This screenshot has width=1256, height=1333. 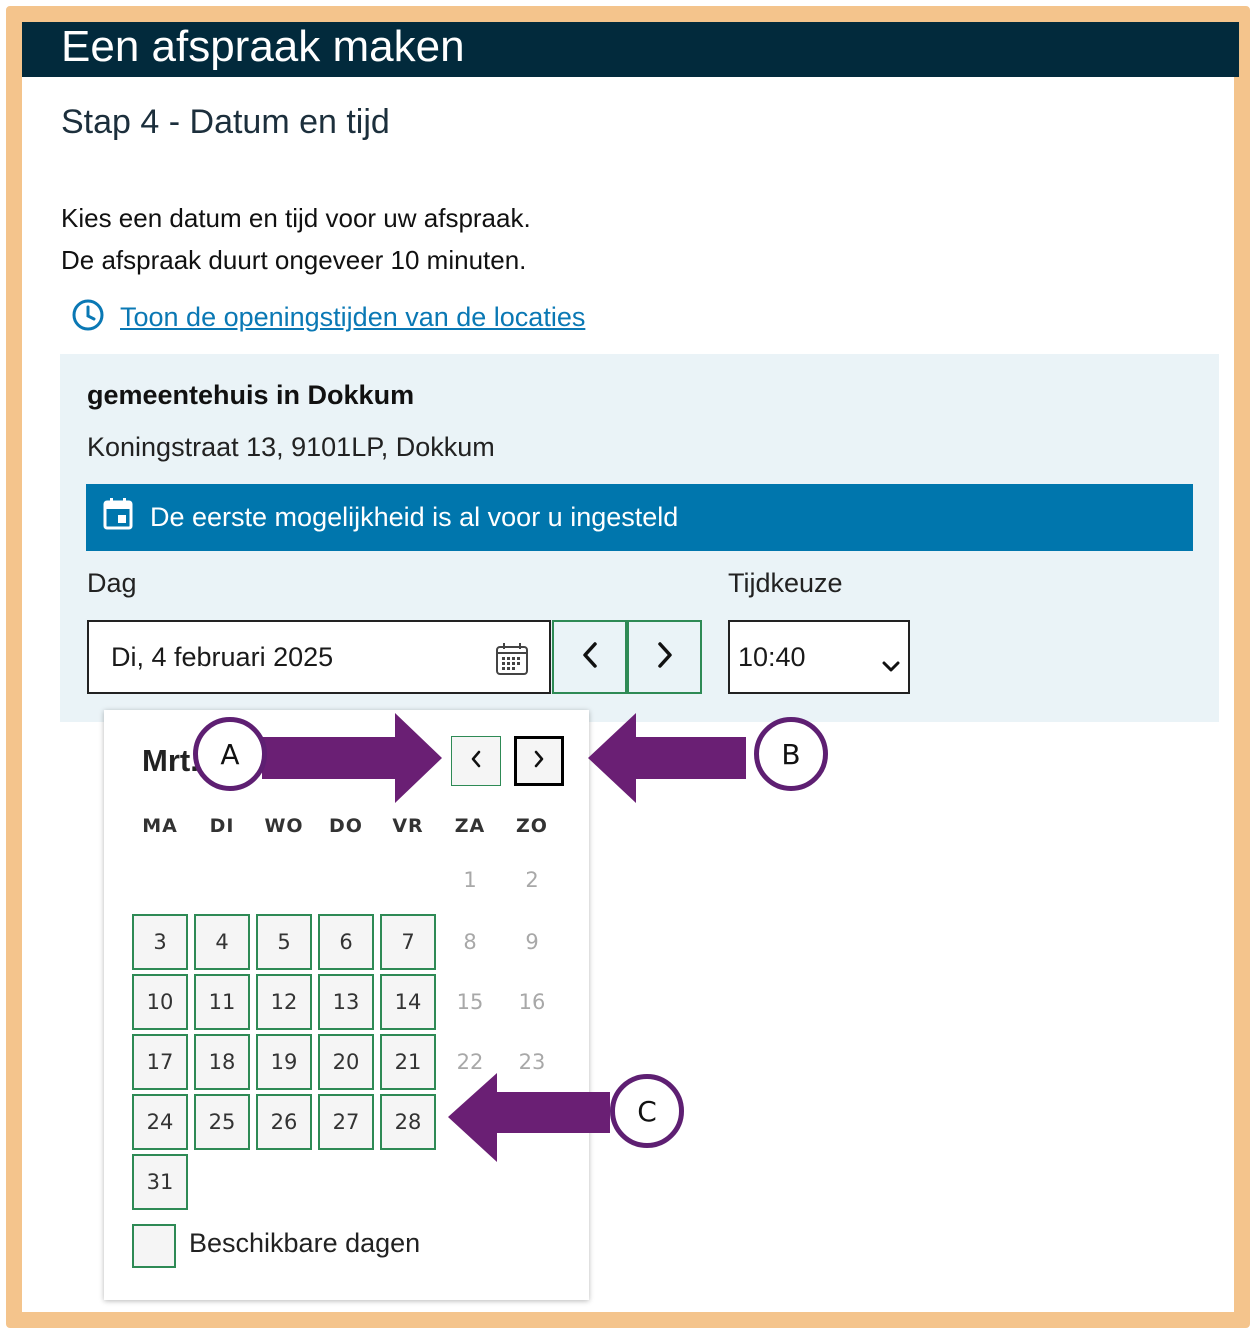 What do you see at coordinates (352, 758) in the screenshot?
I see `annotation-arrow-a` at bounding box center [352, 758].